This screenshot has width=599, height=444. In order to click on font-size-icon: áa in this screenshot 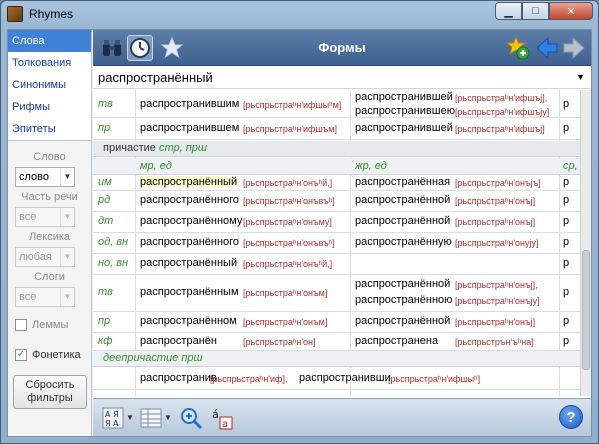, I will do `click(222, 418)`.